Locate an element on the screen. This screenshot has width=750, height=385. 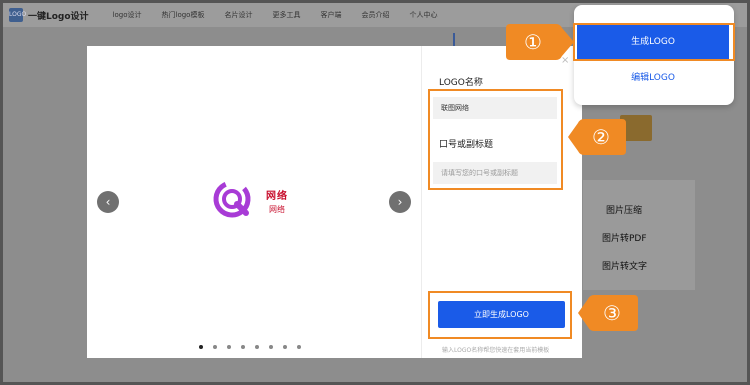
site-logo-icon: LOGO is located at coordinates (17, 15).